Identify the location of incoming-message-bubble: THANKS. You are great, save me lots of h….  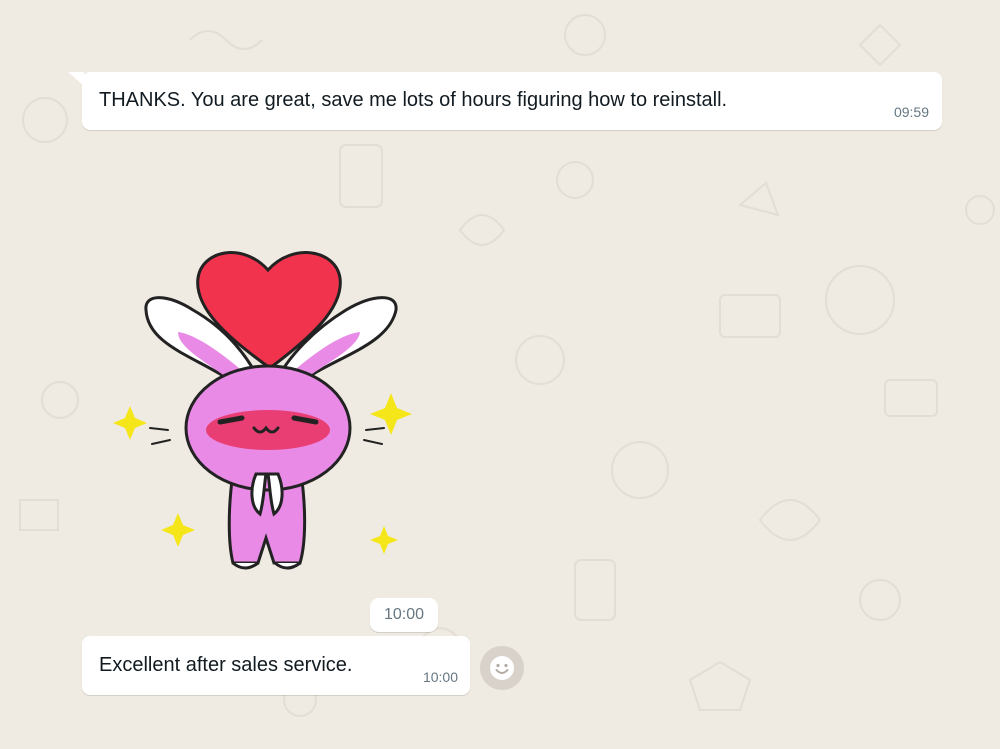
(512, 101).